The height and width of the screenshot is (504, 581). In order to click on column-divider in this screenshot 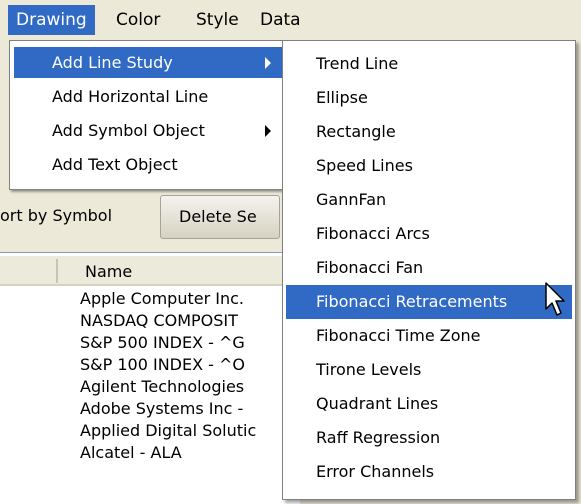, I will do `click(57, 271)`.